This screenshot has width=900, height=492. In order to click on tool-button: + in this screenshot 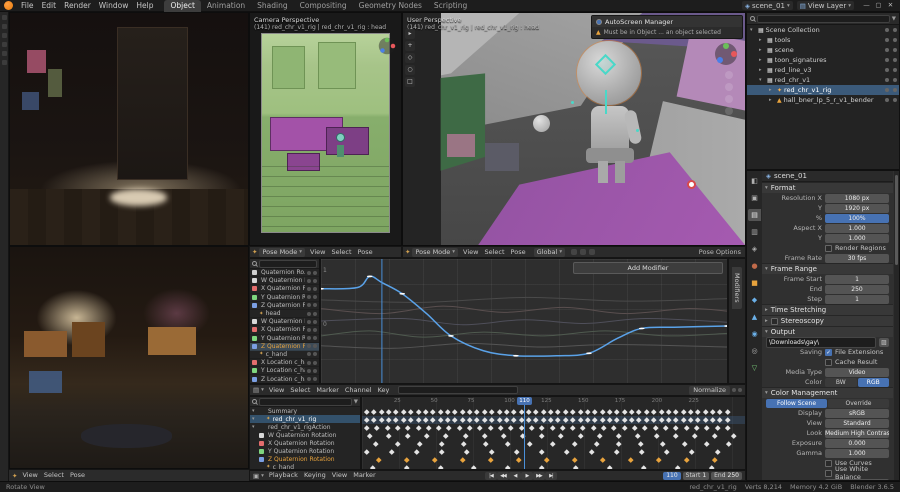, I will do `click(410, 46)`.